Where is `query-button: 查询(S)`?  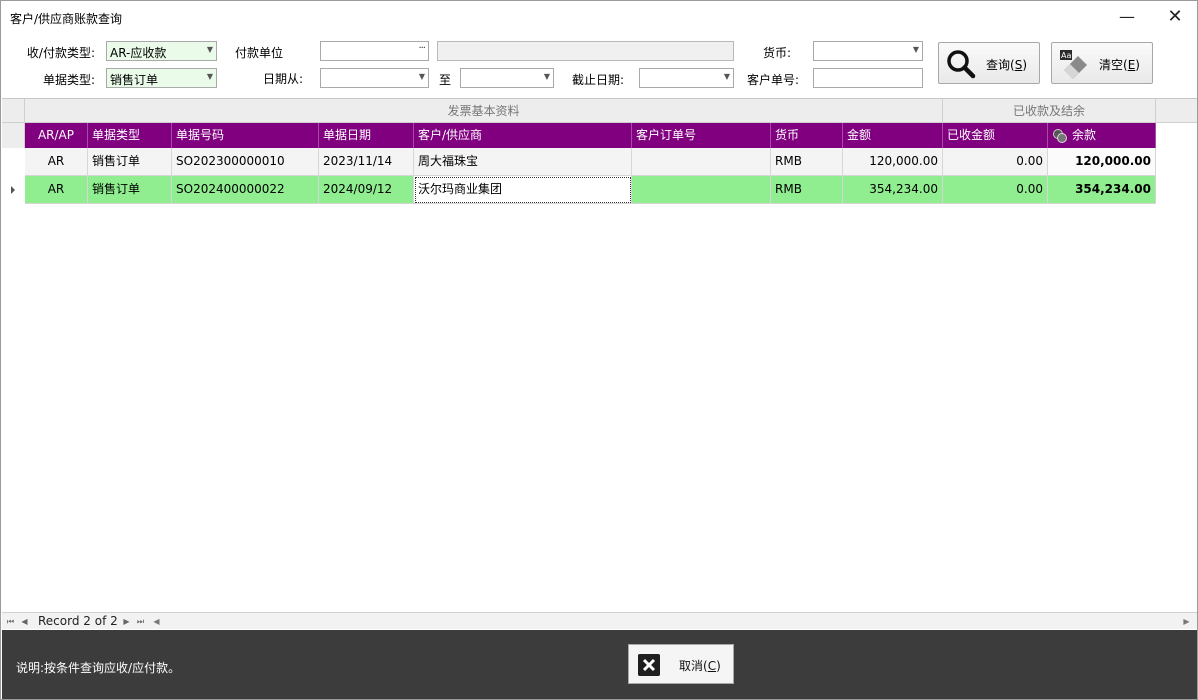
query-button: 查询(S) is located at coordinates (989, 63).